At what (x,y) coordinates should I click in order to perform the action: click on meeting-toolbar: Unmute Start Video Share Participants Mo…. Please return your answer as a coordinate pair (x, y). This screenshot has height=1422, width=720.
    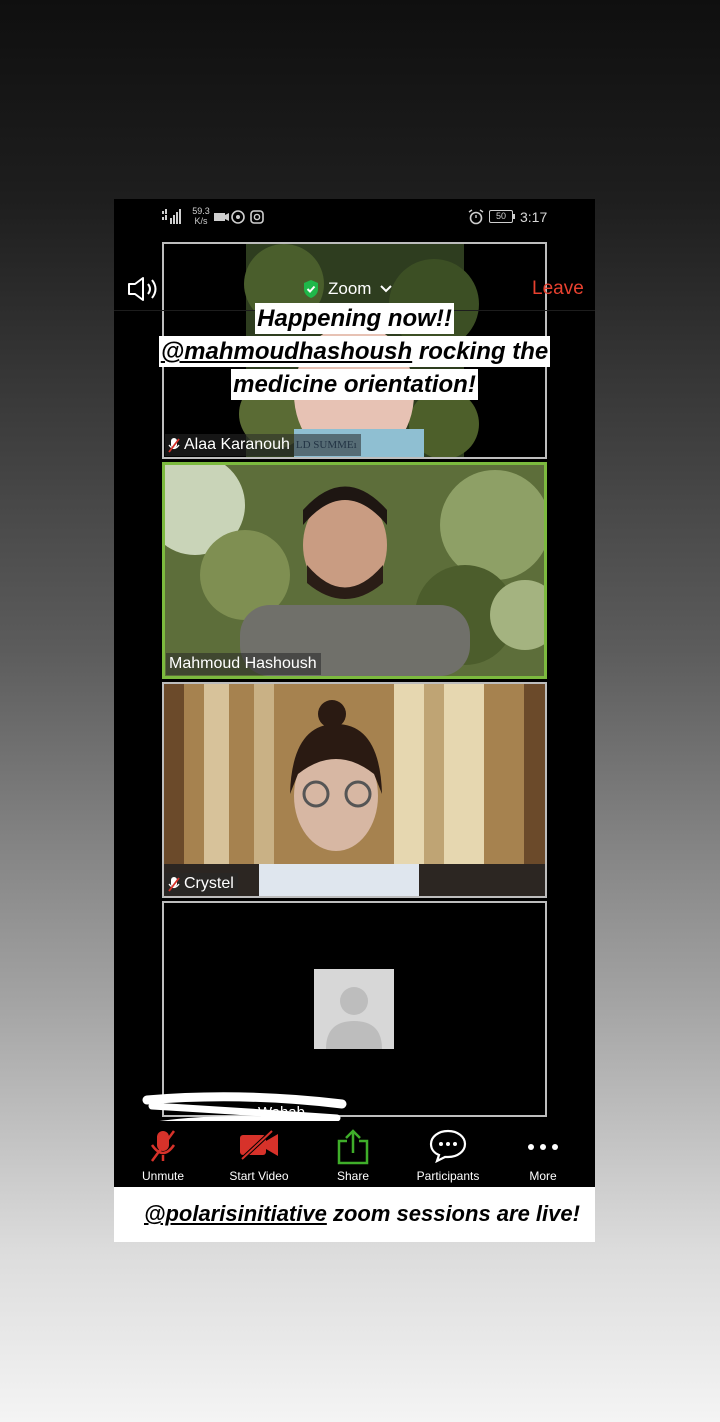
    Looking at the image, I should click on (354, 1154).